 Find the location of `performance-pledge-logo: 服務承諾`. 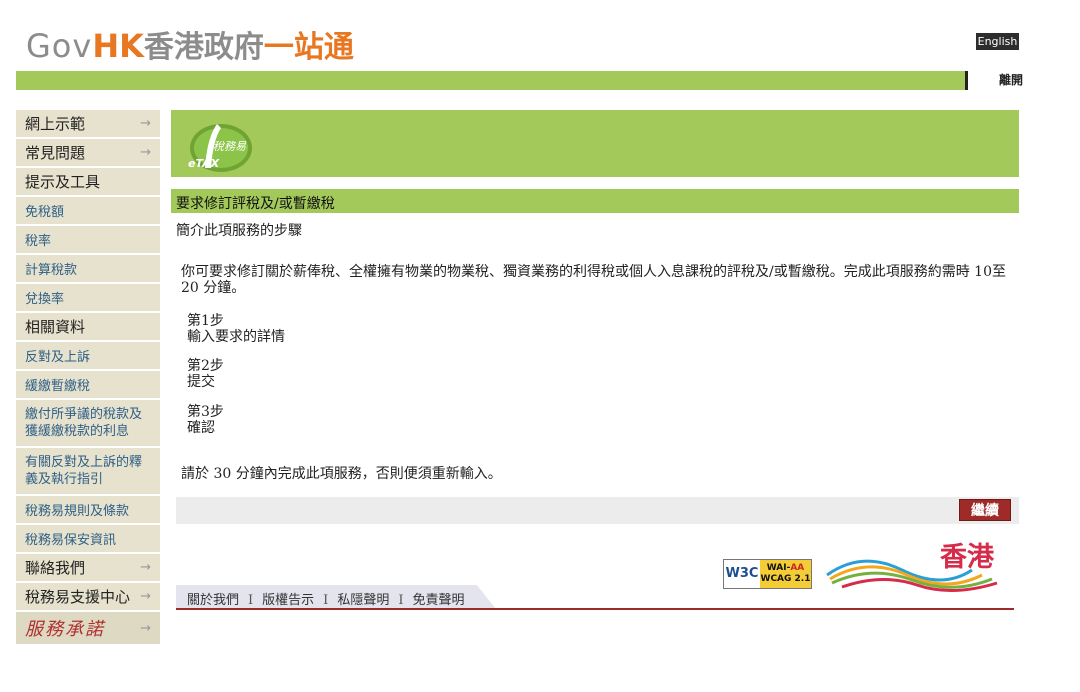

performance-pledge-logo: 服務承諾 is located at coordinates (65, 629).